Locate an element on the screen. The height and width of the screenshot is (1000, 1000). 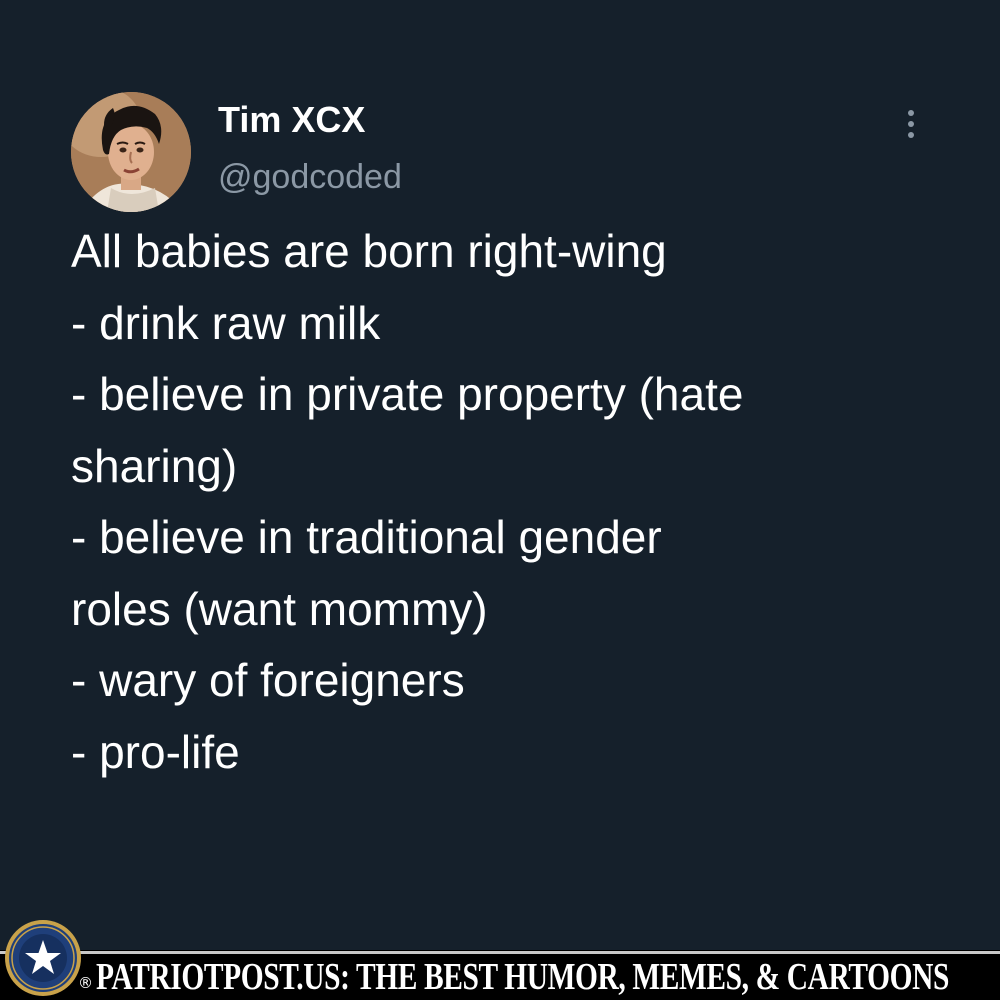
tweet-text-line: - wary of foreigners is located at coordinates (268, 680).